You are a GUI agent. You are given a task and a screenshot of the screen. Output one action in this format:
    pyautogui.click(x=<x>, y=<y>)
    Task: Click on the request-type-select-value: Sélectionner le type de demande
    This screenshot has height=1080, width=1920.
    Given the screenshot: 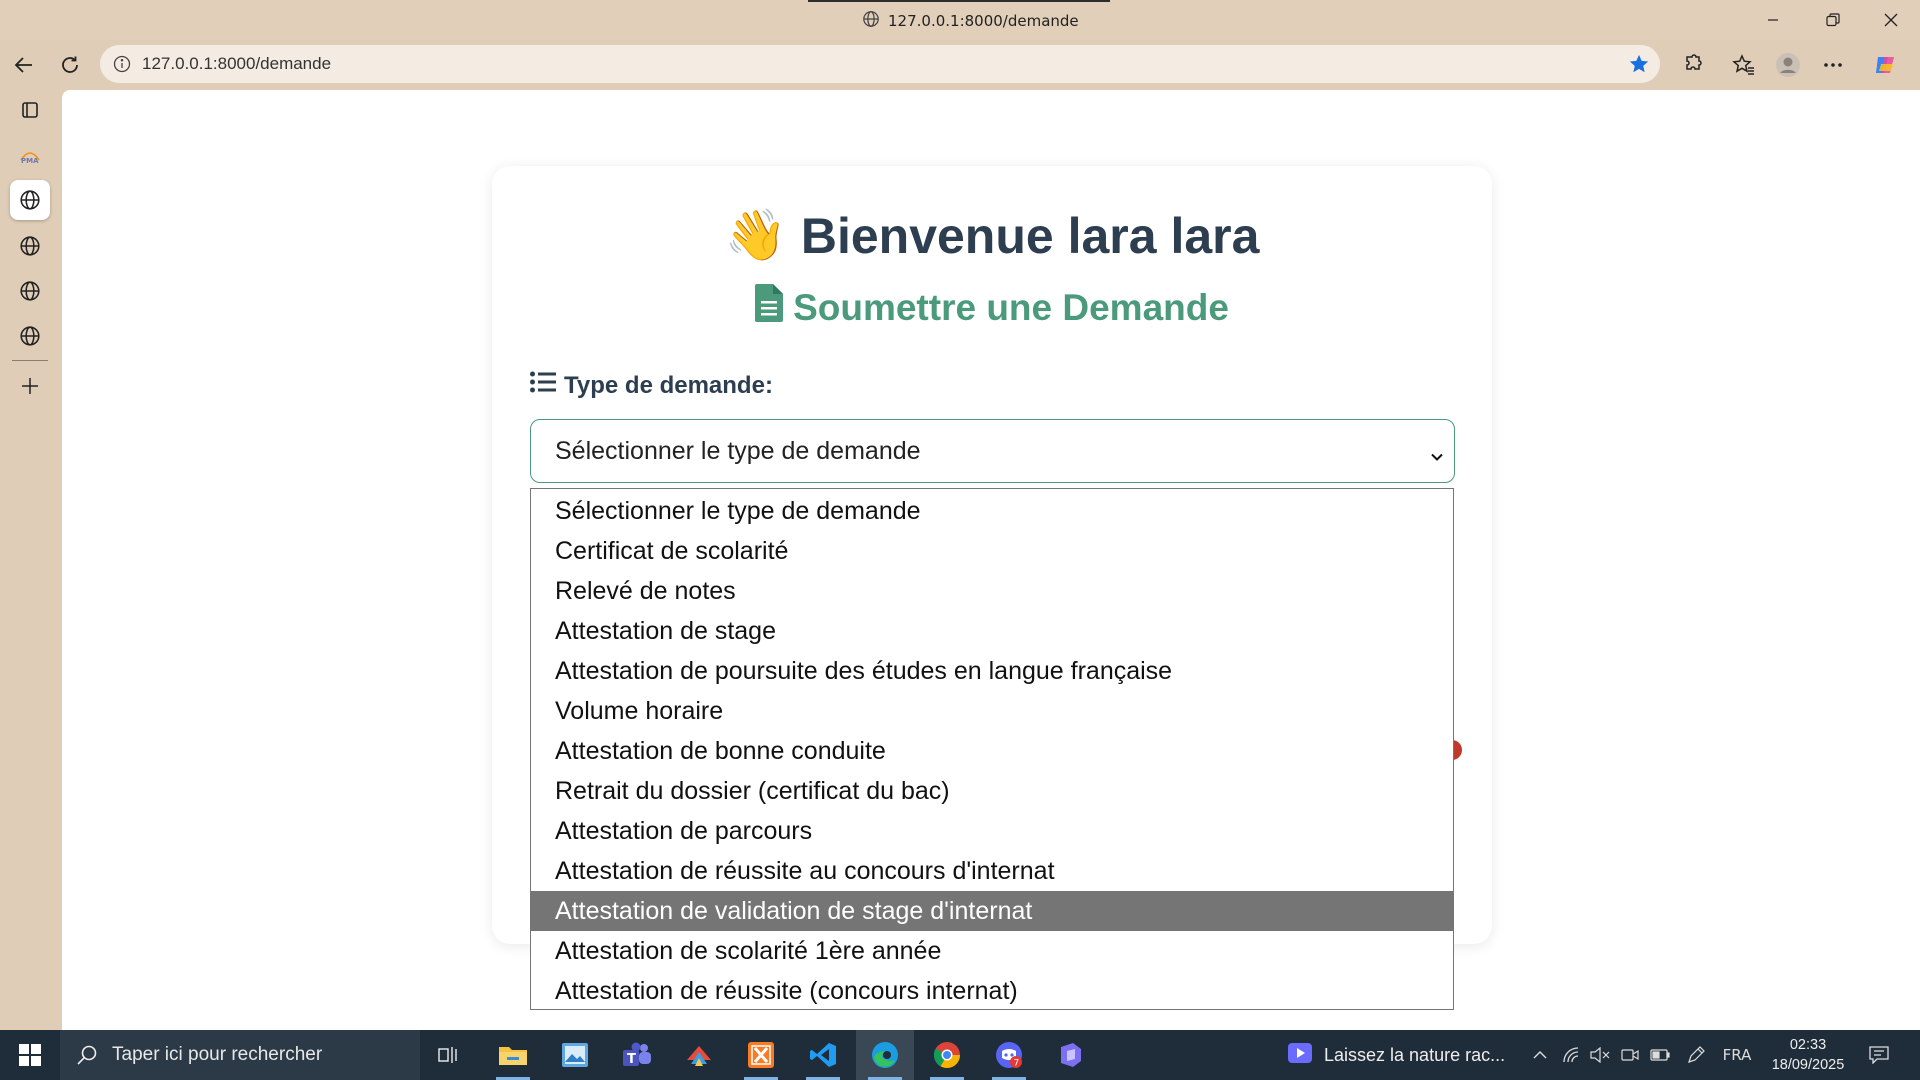 What is the action you would take?
    pyautogui.click(x=738, y=451)
    